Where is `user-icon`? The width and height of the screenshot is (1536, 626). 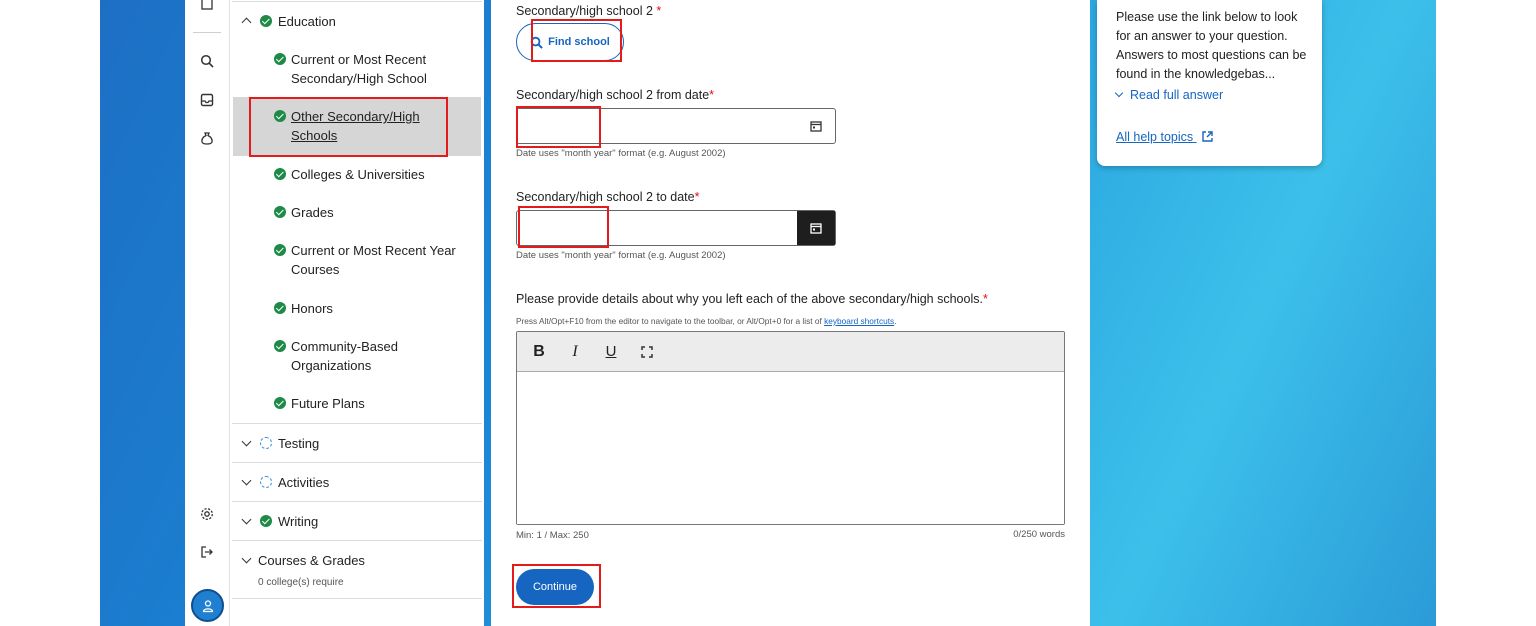 user-icon is located at coordinates (207, 605).